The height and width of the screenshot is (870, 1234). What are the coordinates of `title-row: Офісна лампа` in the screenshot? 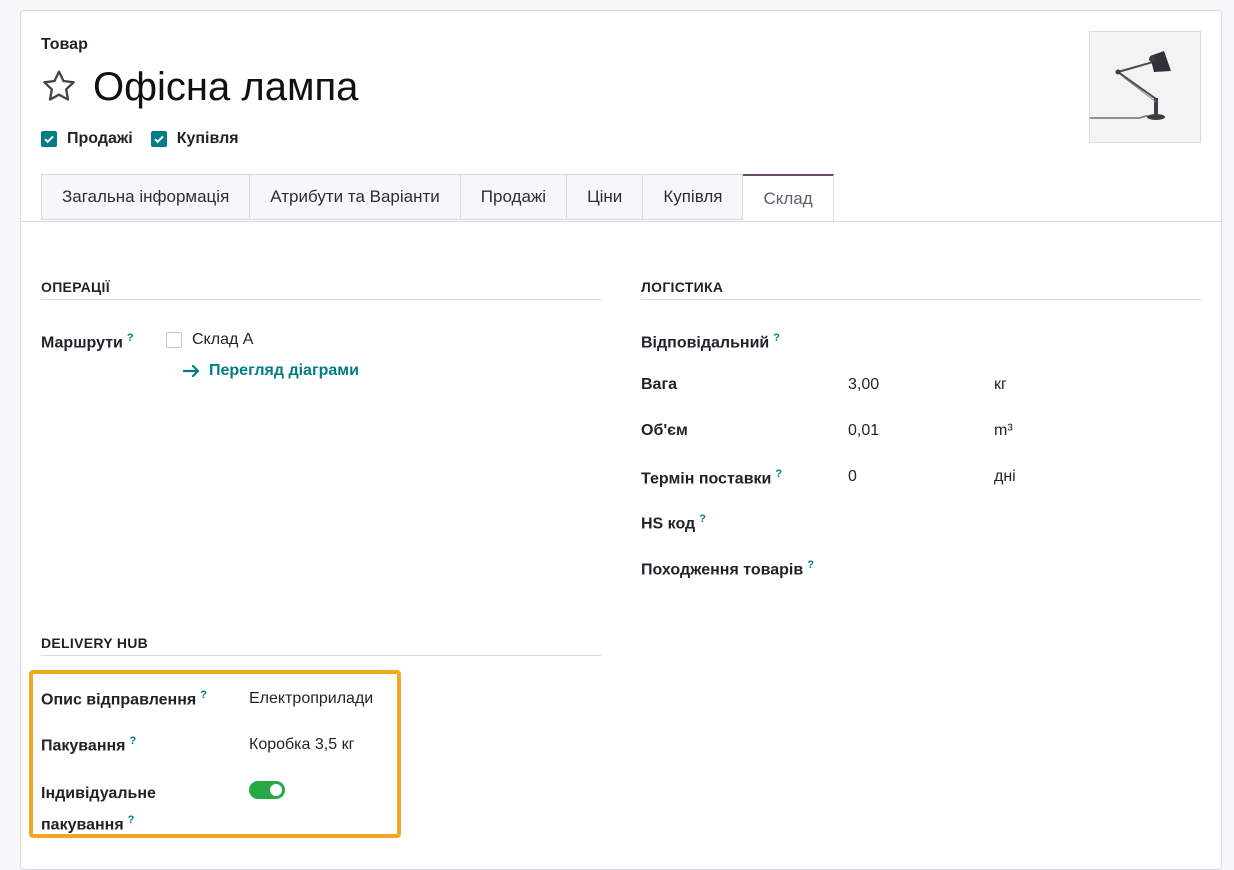 It's located at (198, 87).